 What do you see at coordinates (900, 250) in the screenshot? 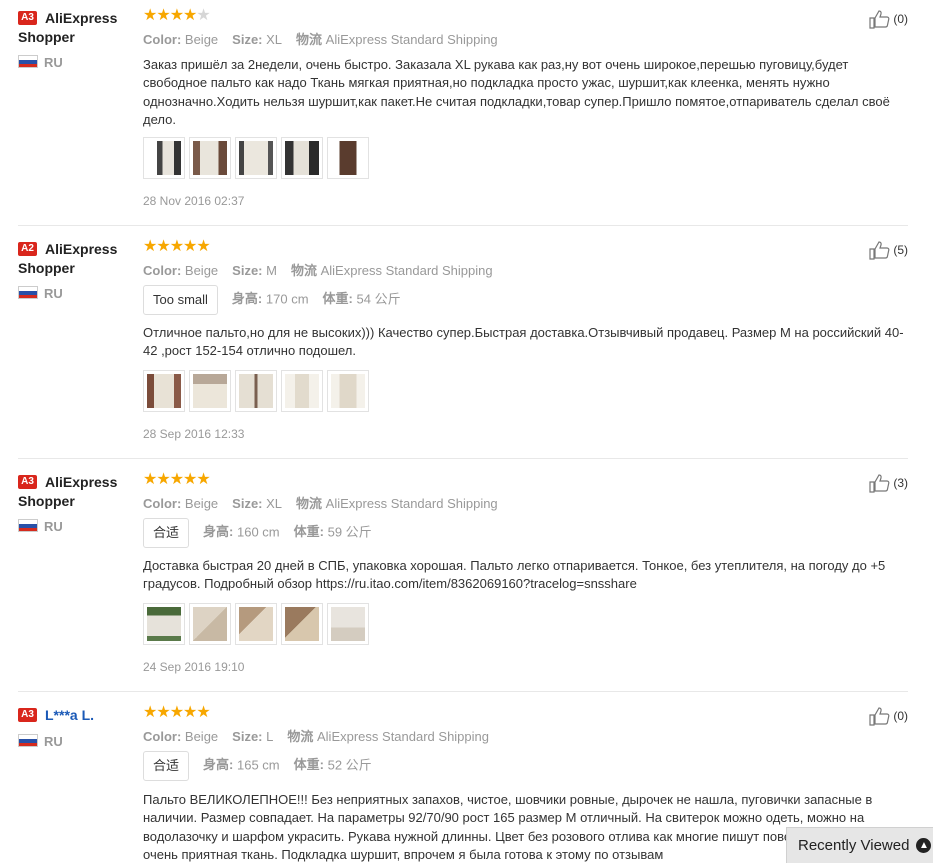
I see `helpful-count: (5)` at bounding box center [900, 250].